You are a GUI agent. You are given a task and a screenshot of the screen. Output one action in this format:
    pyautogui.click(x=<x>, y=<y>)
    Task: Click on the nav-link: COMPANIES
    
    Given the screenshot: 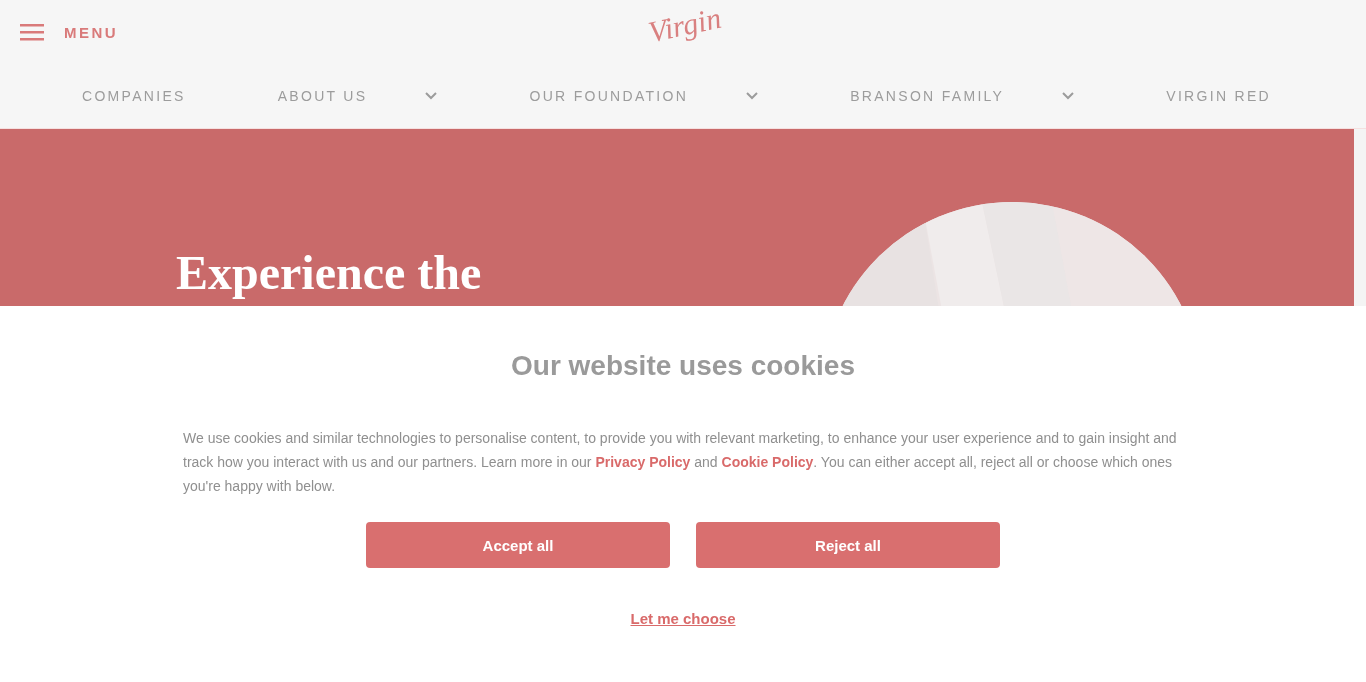 What is the action you would take?
    pyautogui.click(x=134, y=96)
    